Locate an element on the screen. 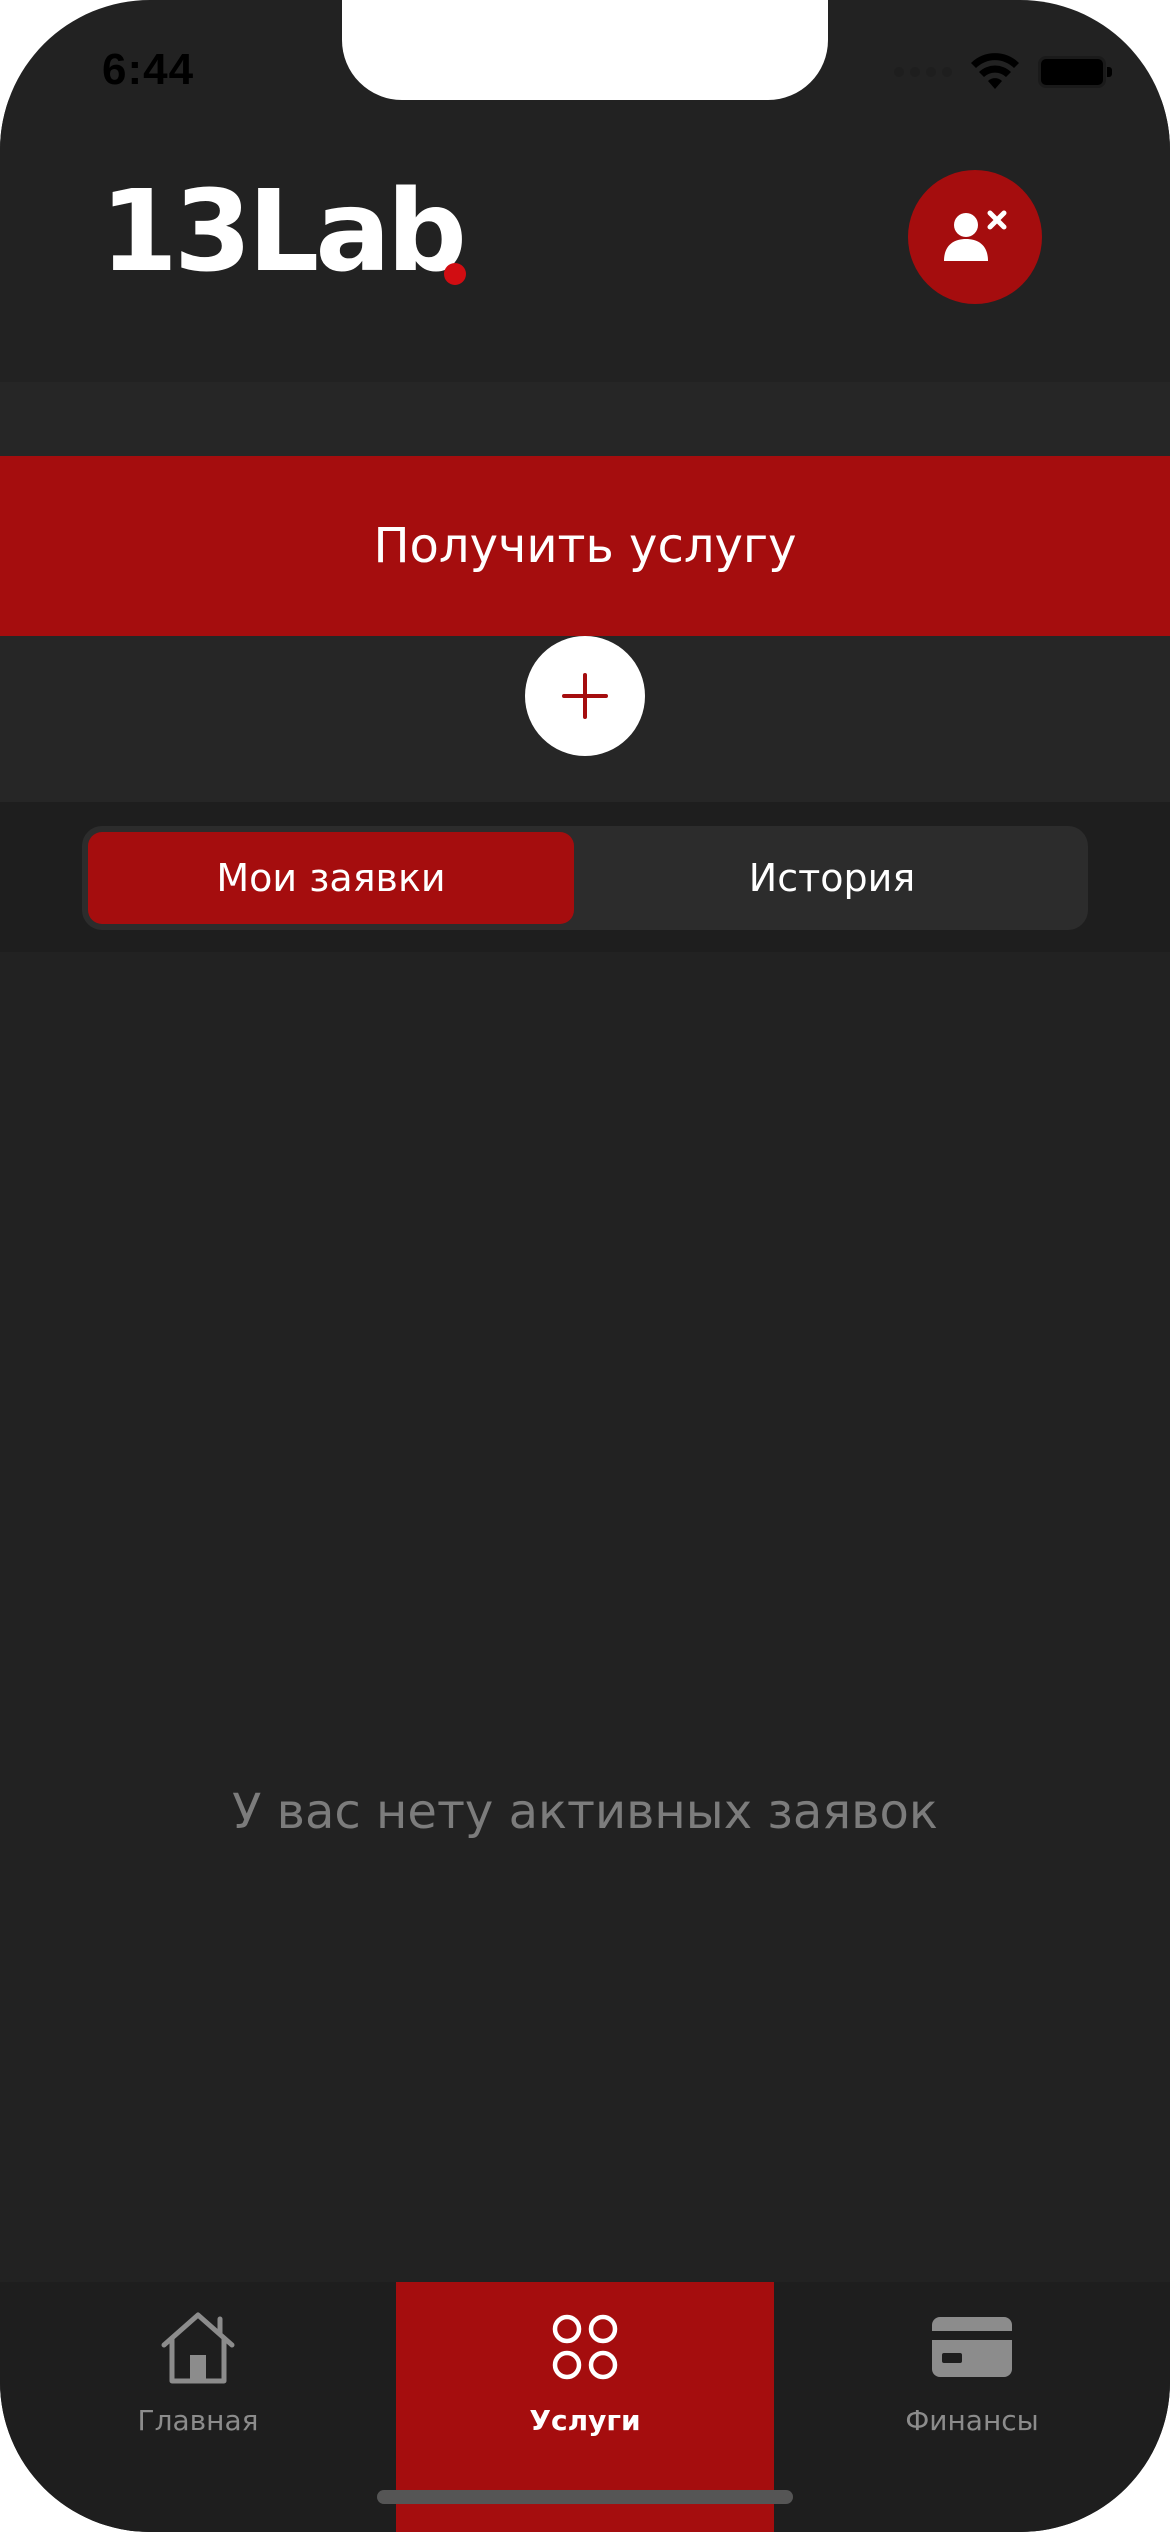 The width and height of the screenshot is (1170, 2532). nav-item-finance: Финансы is located at coordinates (972, 2407).